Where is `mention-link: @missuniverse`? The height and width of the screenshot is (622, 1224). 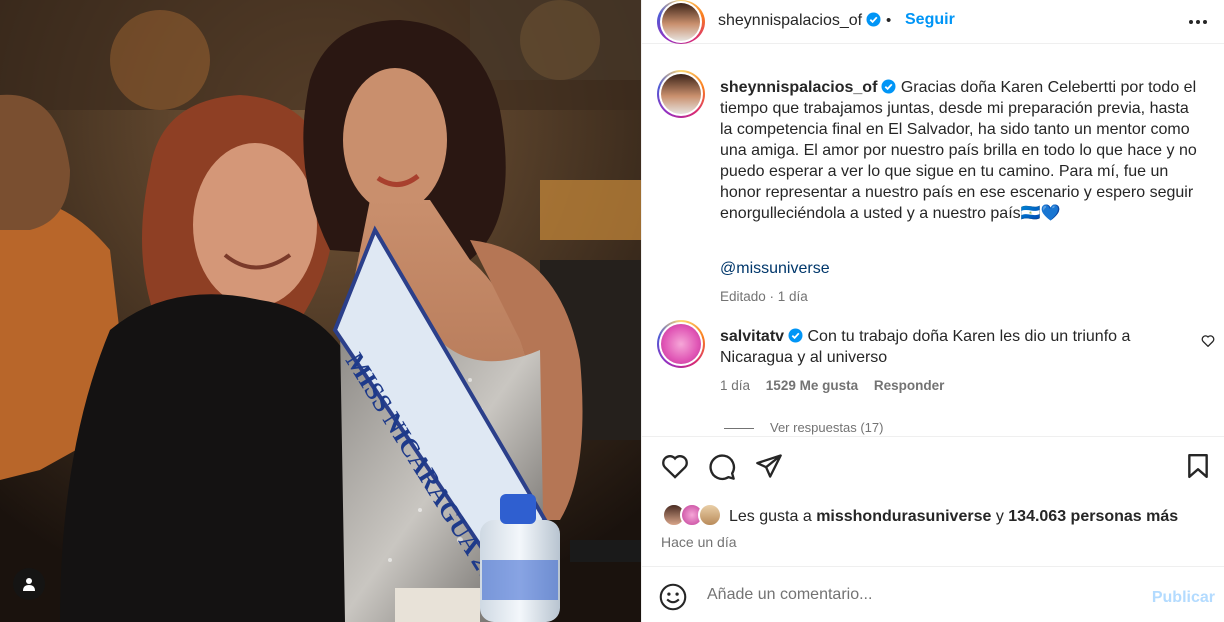
mention-link: @missuniverse is located at coordinates (775, 269).